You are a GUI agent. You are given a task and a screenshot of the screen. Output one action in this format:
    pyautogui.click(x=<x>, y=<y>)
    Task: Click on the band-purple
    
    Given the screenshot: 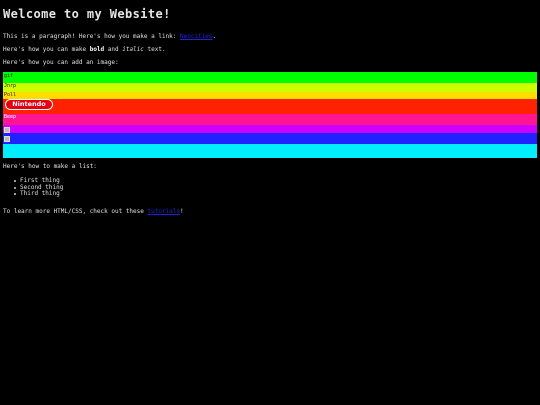 What is the action you would take?
    pyautogui.click(x=270, y=129)
    